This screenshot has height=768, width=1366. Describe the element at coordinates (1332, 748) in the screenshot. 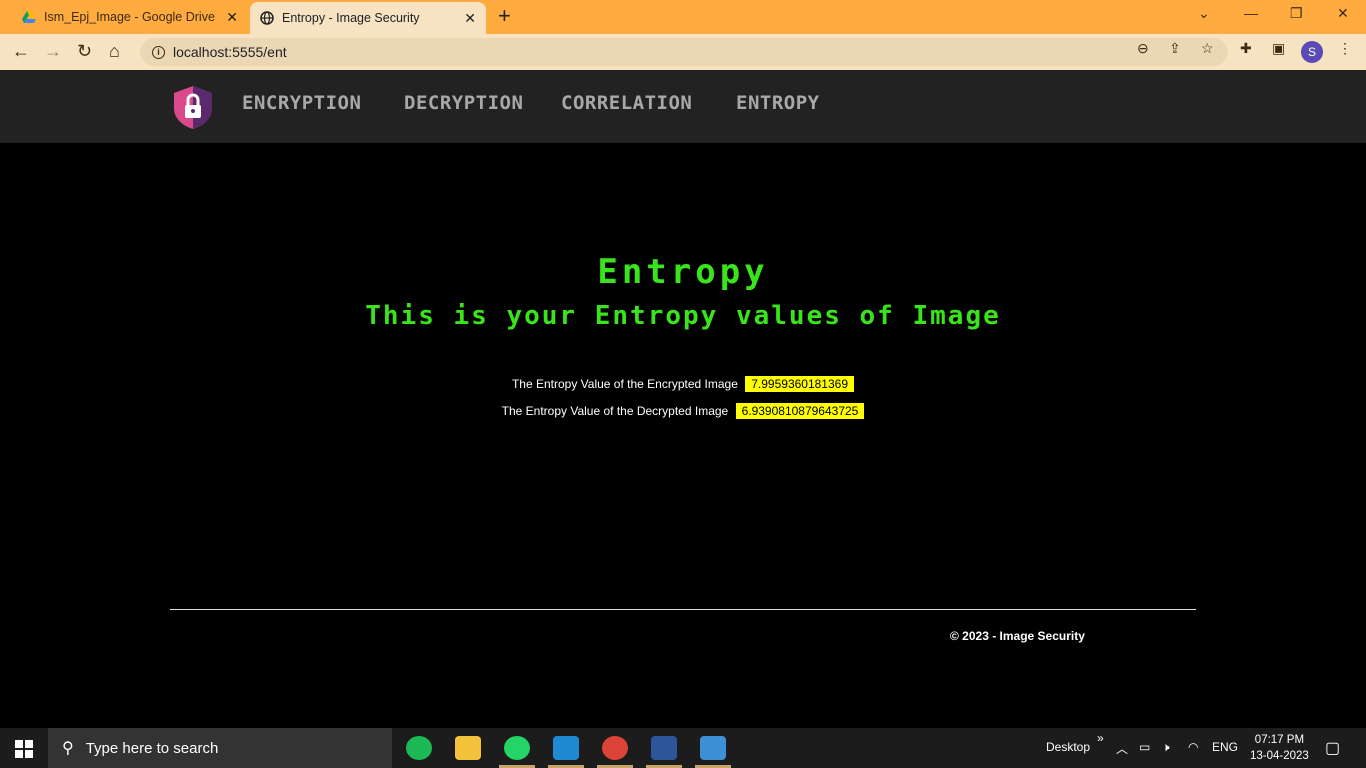

I see `notifications-icon: ▢` at that location.